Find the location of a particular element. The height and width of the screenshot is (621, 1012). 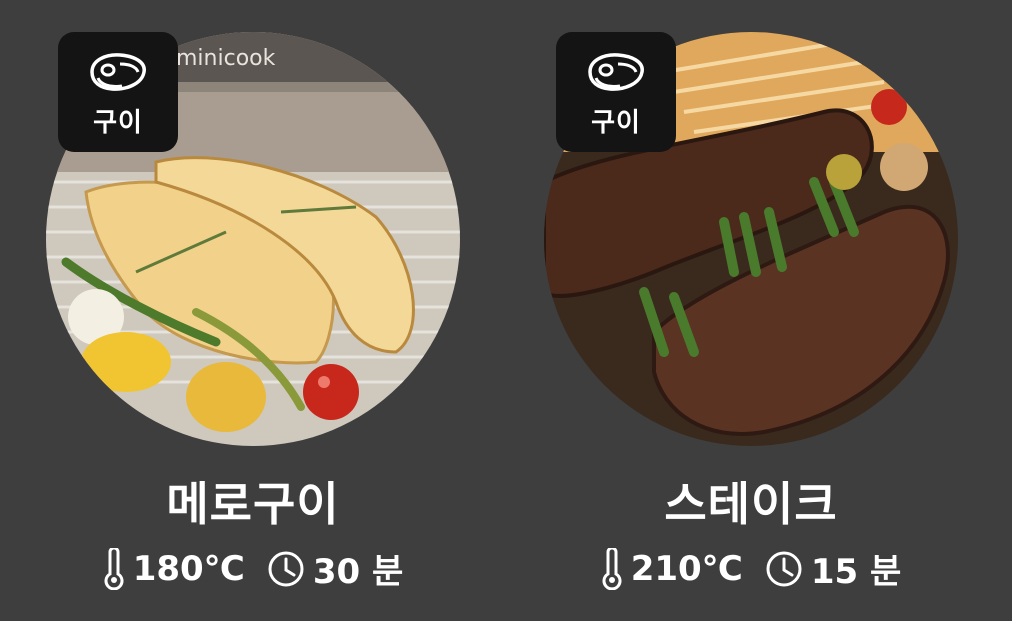

temperature-value: 210℃ is located at coordinates (686, 568).